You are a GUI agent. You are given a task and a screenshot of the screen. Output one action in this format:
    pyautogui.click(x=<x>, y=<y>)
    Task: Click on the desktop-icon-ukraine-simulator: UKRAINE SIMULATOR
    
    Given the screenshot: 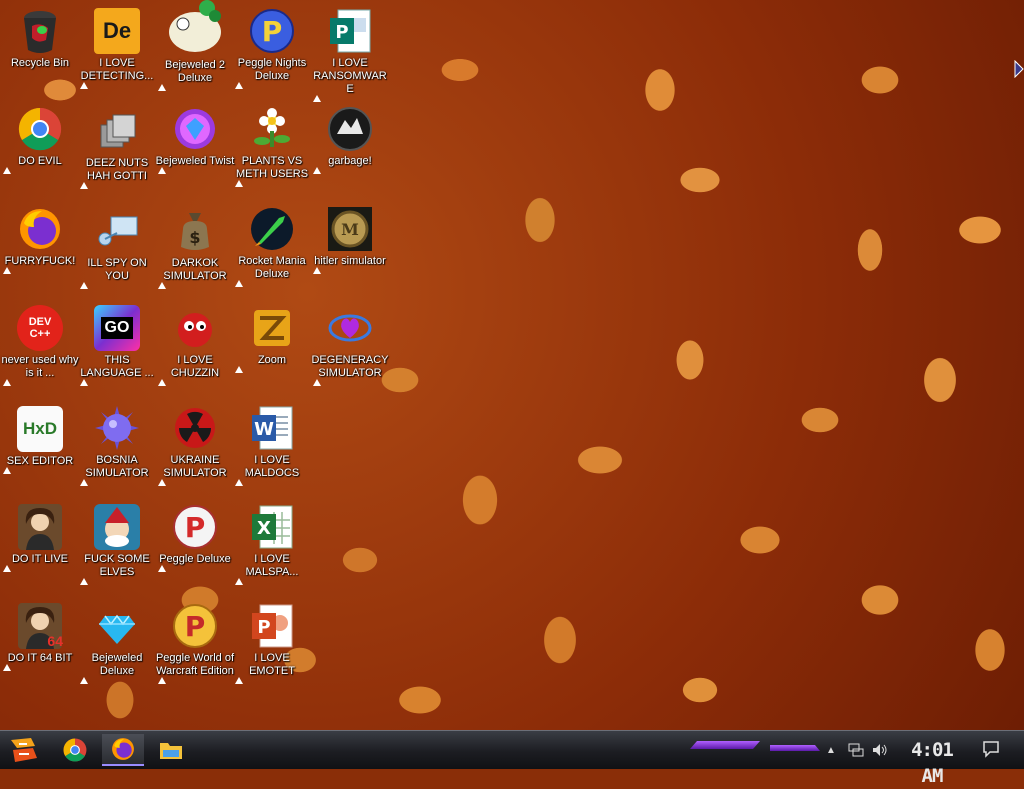 What is the action you would take?
    pyautogui.click(x=195, y=445)
    